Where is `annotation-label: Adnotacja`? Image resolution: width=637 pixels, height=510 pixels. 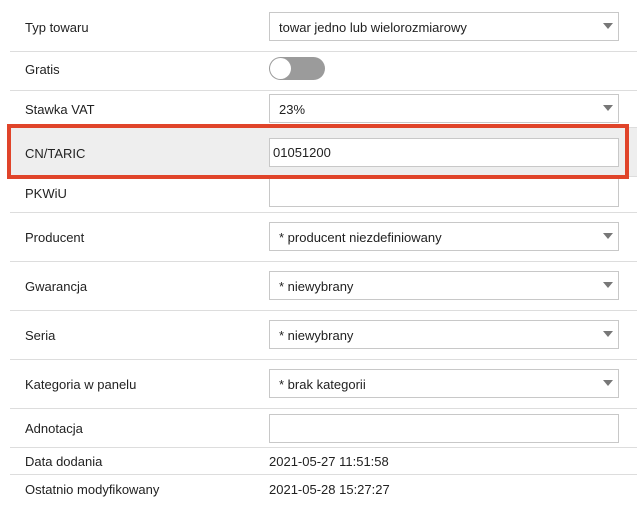 annotation-label: Adnotacja is located at coordinates (54, 428).